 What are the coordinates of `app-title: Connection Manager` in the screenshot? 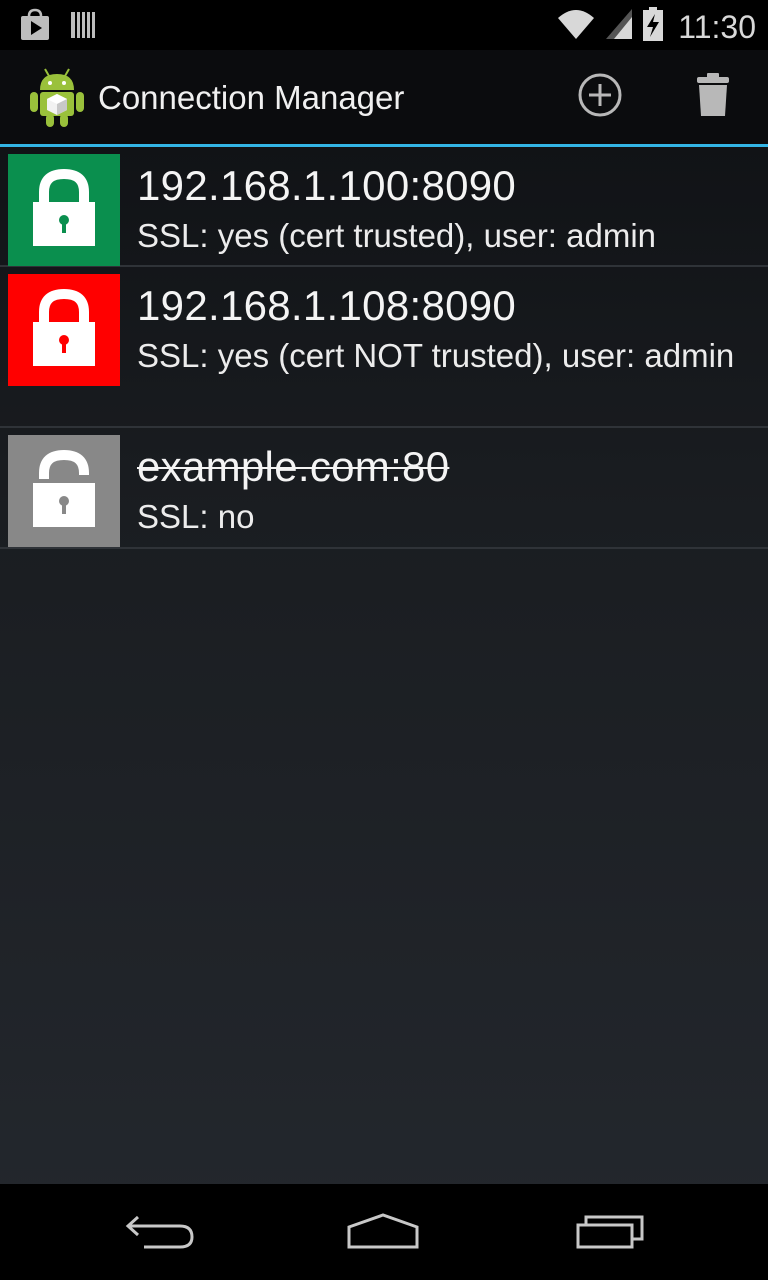 It's located at (251, 97).